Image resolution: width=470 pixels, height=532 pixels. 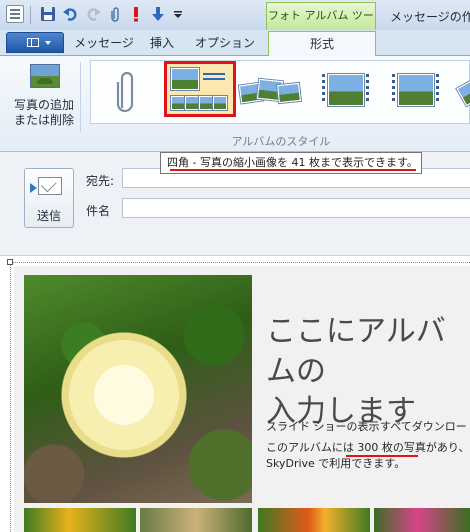 I want to click on style-filmstrip, so click(x=268, y=91).